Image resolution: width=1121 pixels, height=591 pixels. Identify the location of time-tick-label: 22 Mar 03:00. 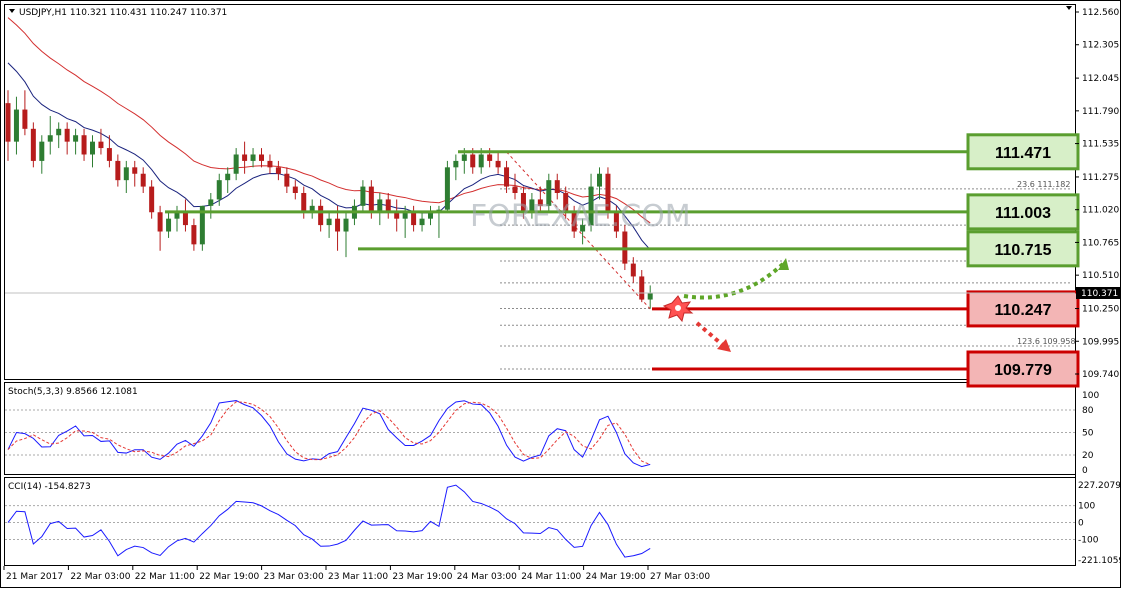
(100, 577).